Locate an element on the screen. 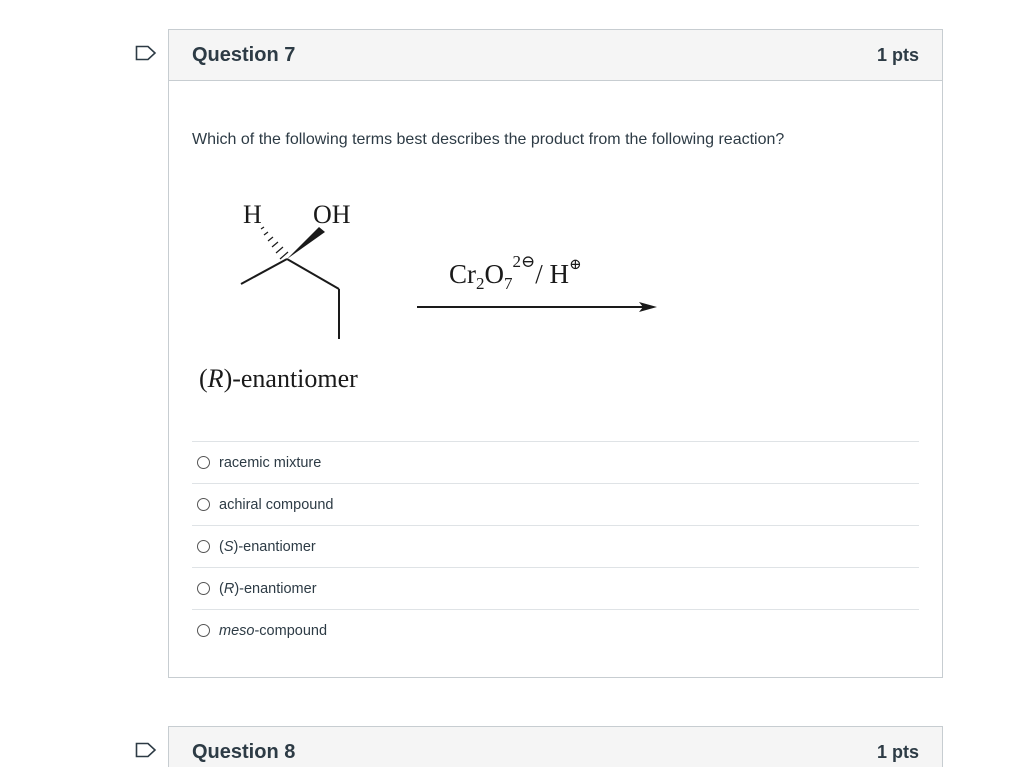  answer-option: achiral compound is located at coordinates (555, 504).